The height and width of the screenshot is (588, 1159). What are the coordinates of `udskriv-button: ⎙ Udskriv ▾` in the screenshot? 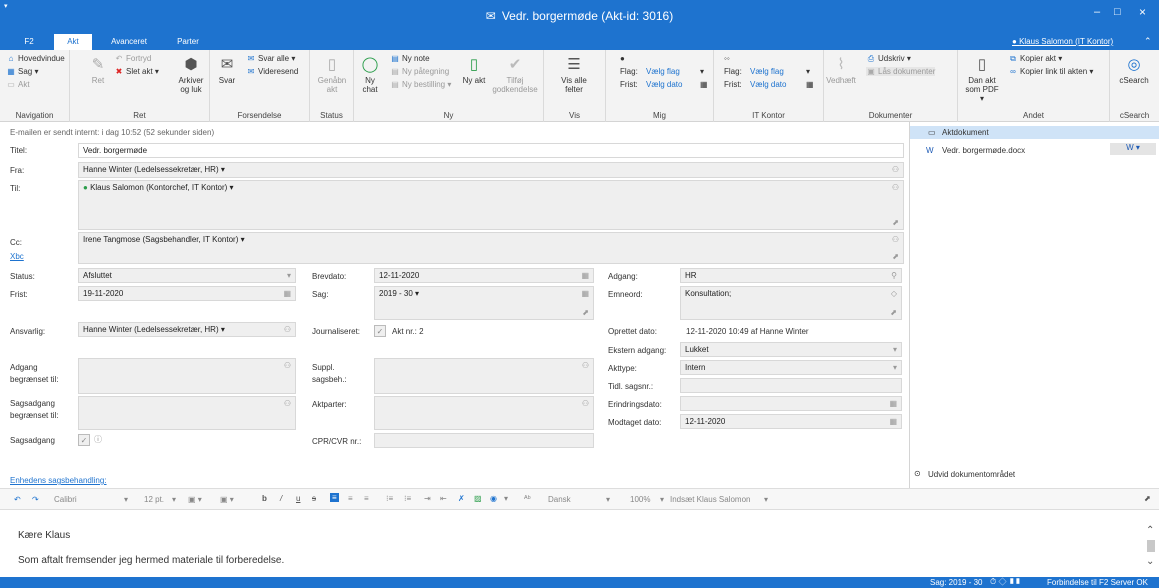 It's located at (888, 59).